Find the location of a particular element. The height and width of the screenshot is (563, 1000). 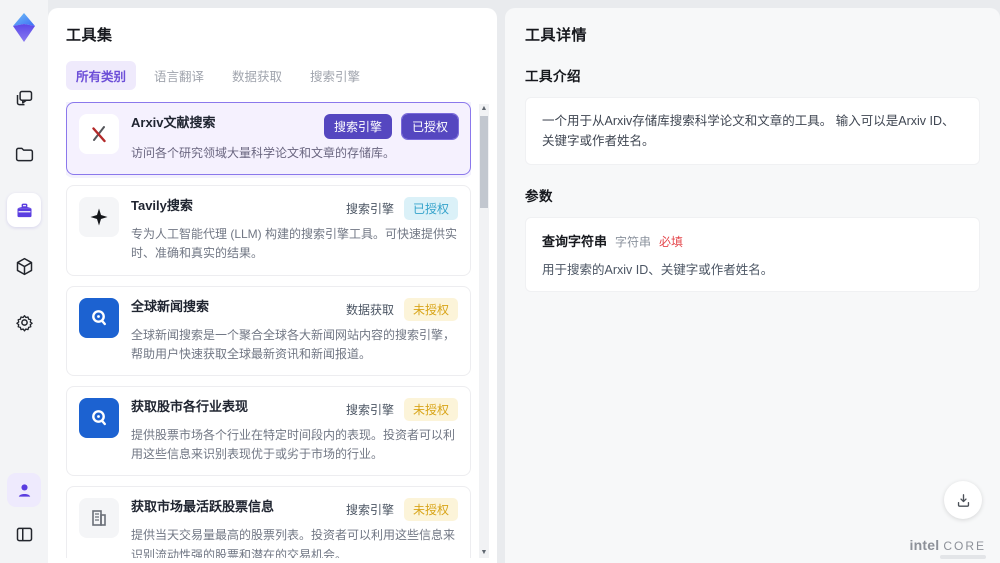

tool-name: 获取股市各行业表现 is located at coordinates (190, 406).